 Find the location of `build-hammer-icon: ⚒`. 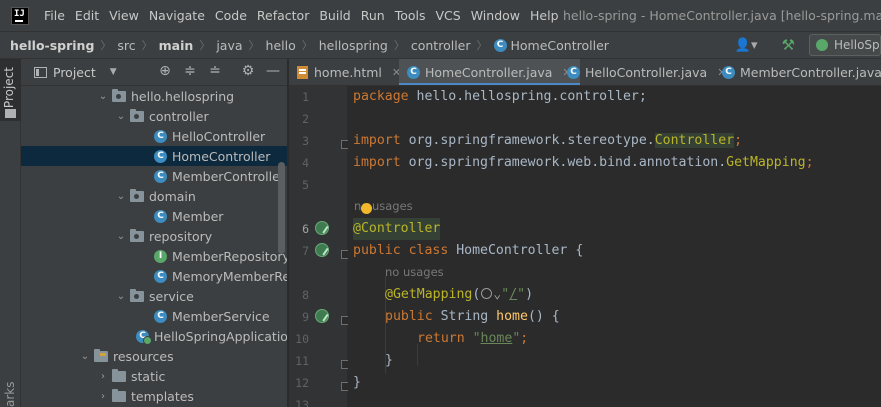

build-hammer-icon: ⚒ is located at coordinates (788, 45).